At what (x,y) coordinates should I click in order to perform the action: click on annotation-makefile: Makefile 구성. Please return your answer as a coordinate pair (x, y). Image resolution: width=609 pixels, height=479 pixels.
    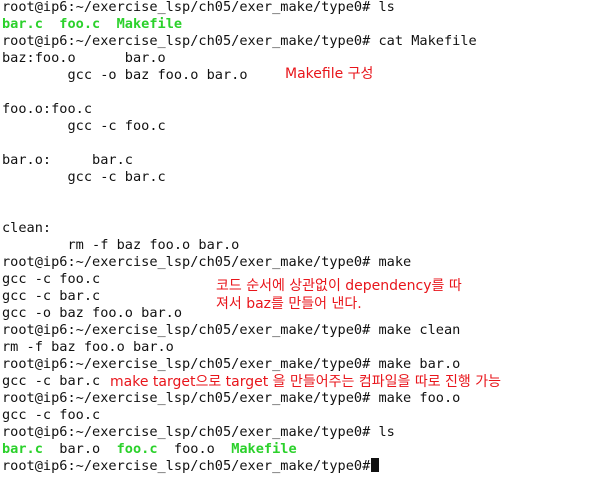
    Looking at the image, I should click on (329, 74).